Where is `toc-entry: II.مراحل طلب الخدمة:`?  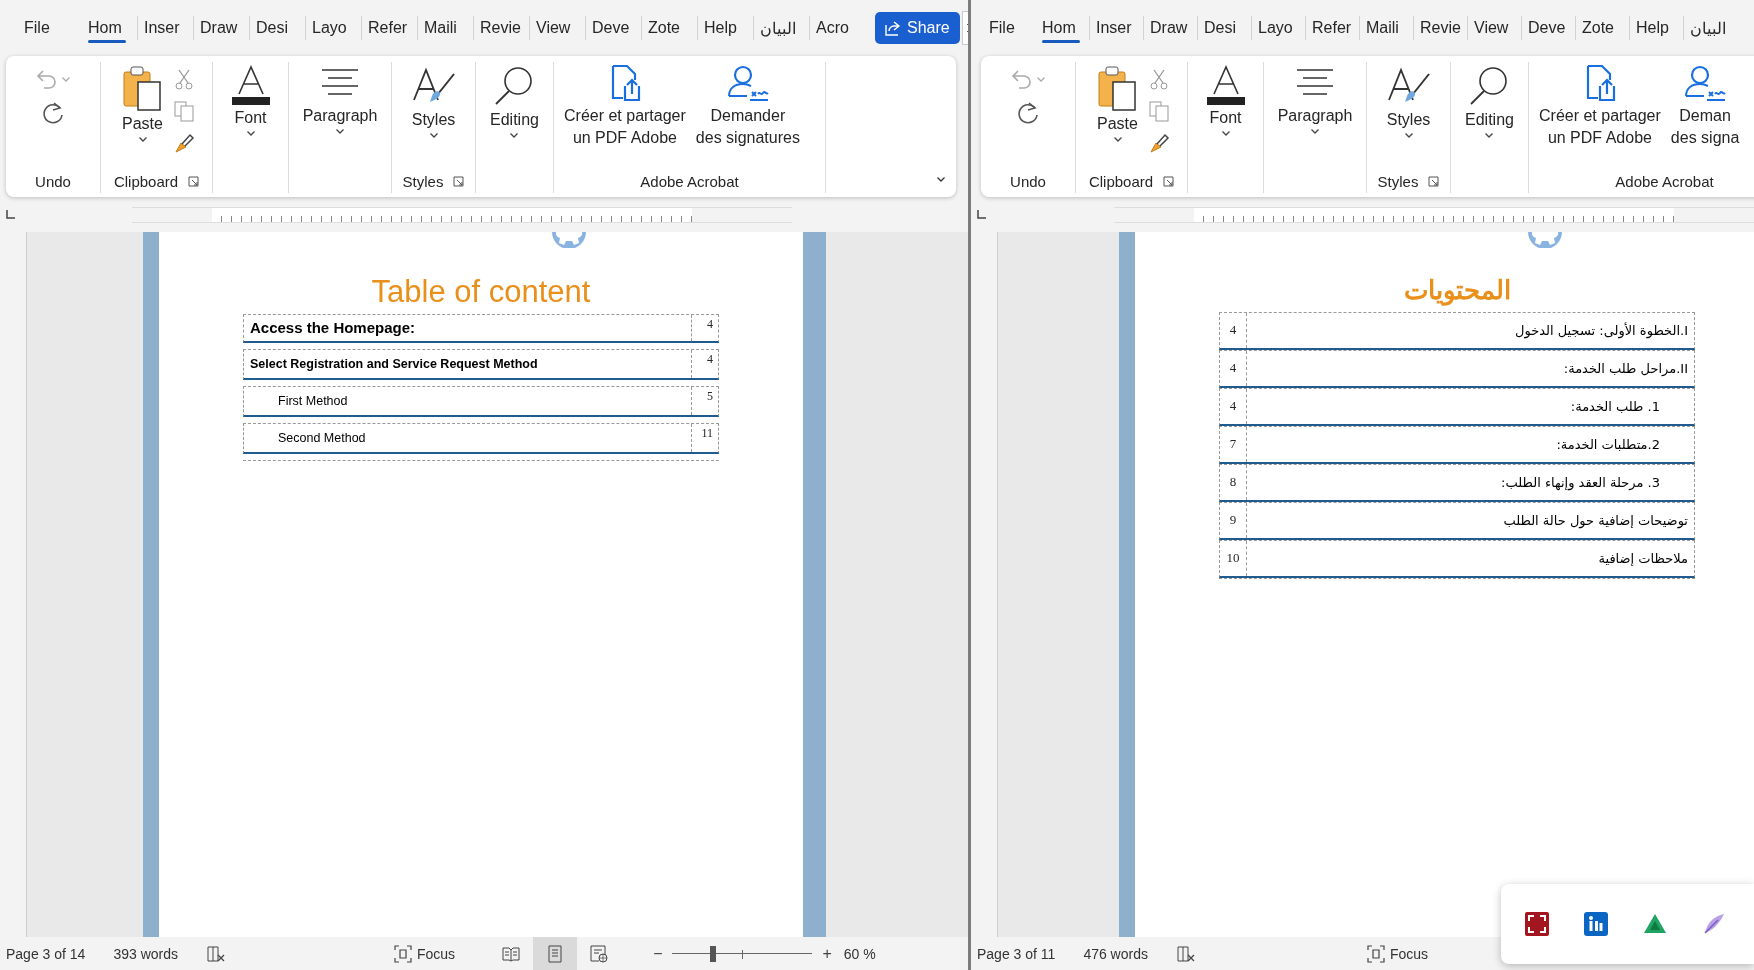 toc-entry: II.مراحل طلب الخدمة: is located at coordinates (1470, 368).